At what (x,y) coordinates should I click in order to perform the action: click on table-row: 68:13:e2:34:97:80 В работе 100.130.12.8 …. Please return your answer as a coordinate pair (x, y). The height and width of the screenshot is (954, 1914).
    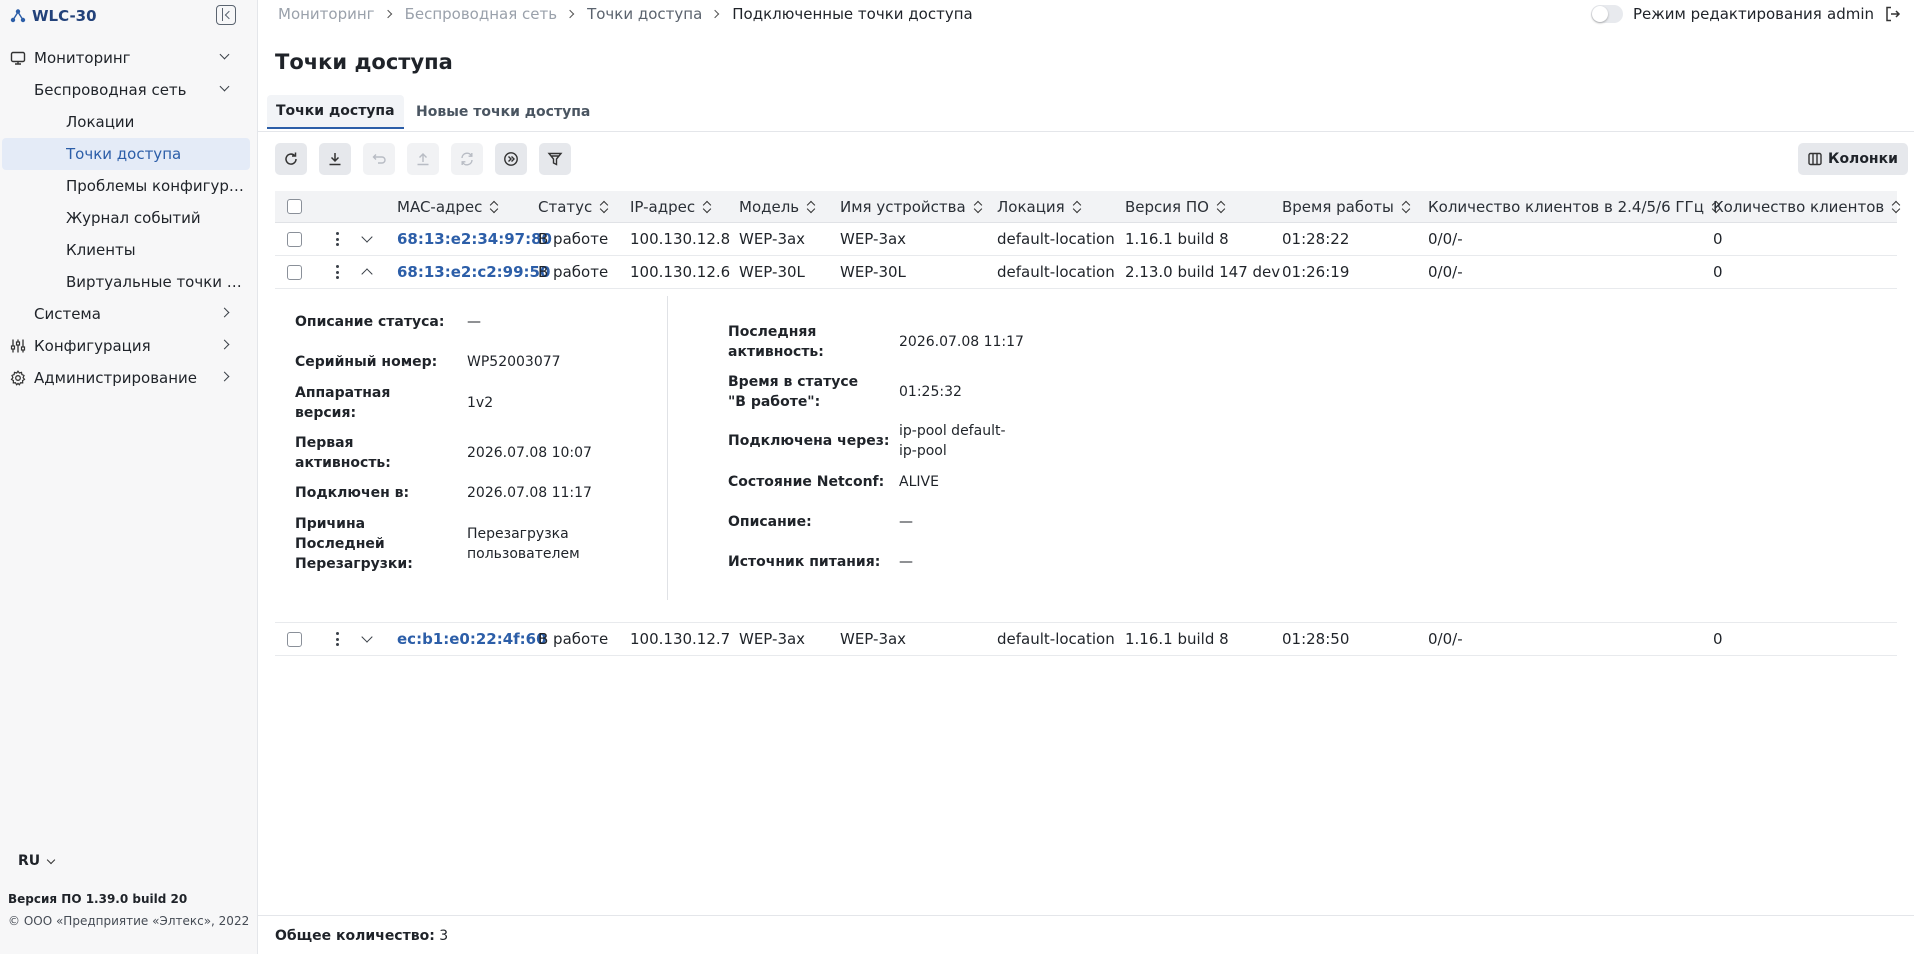
    Looking at the image, I should click on (1086, 239).